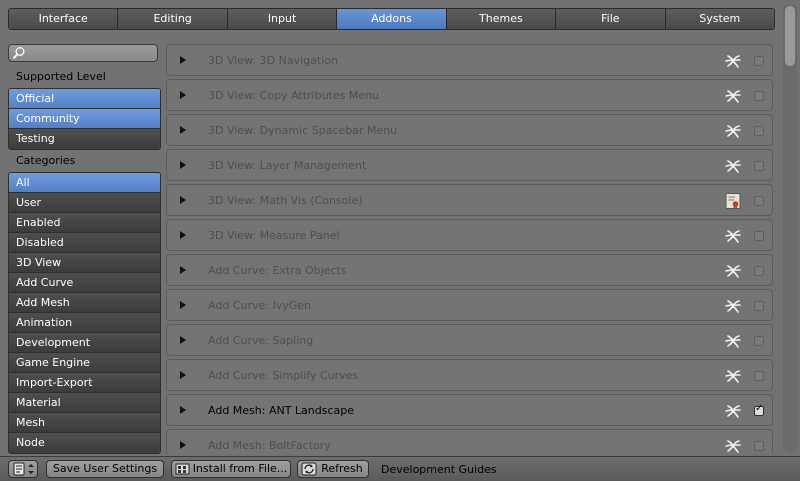  What do you see at coordinates (173, 19) in the screenshot?
I see `tab-editing: Editing` at bounding box center [173, 19].